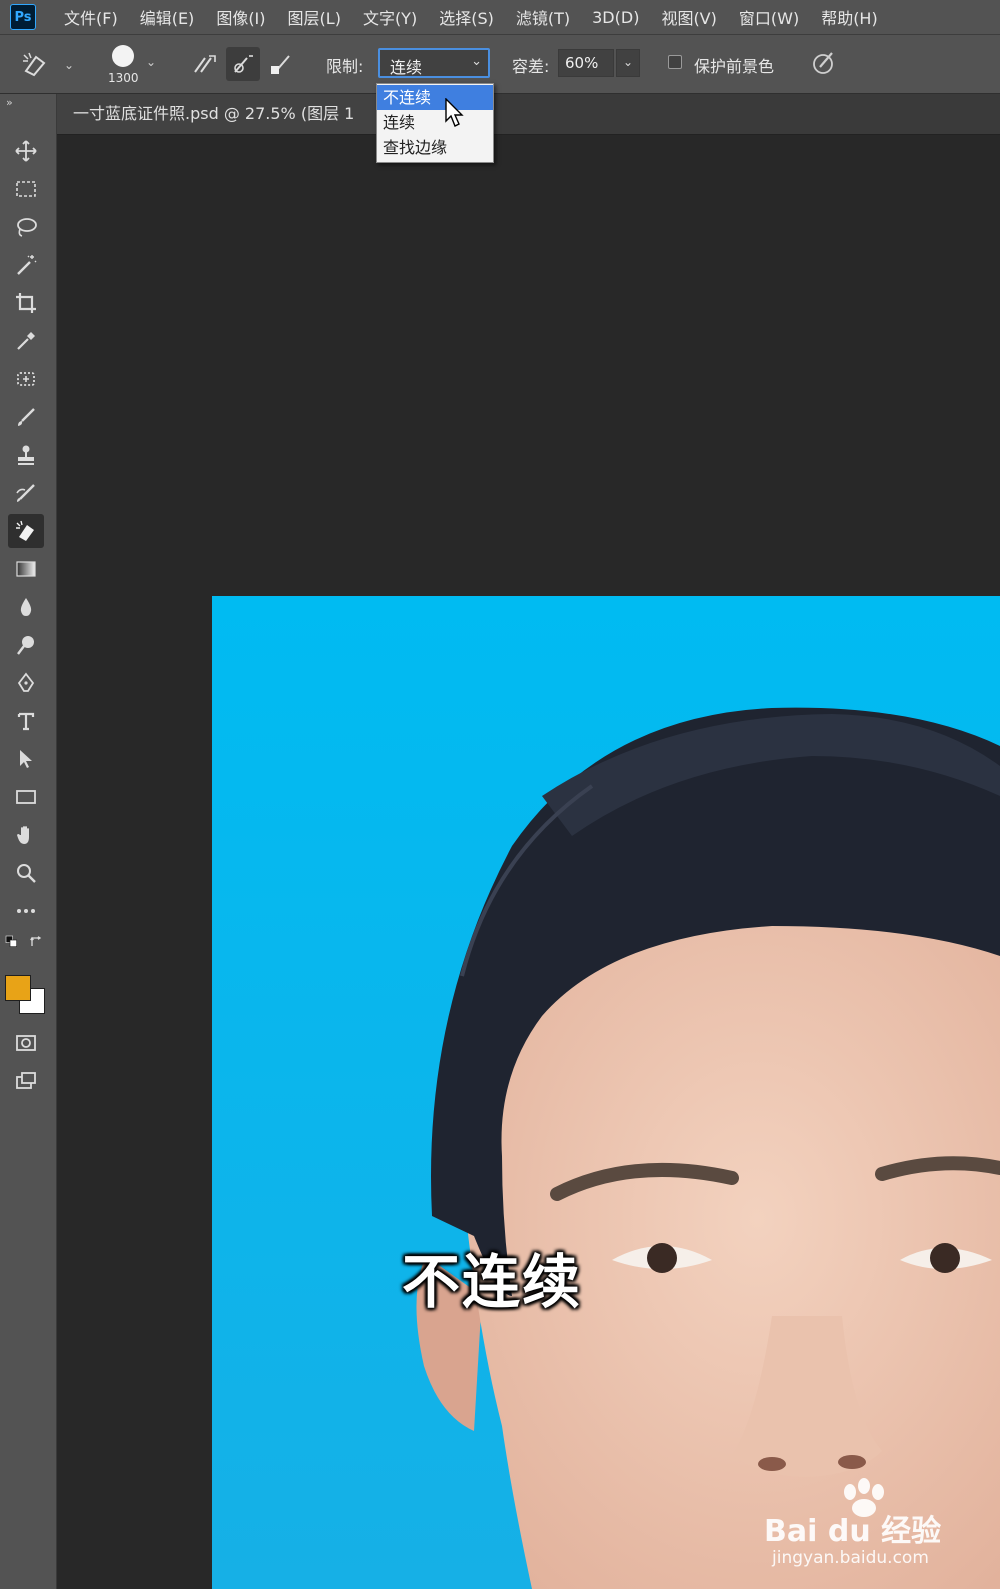 This screenshot has height=1589, width=1000. Describe the element at coordinates (123, 78) in the screenshot. I see `brush-size-value: 1300` at that location.